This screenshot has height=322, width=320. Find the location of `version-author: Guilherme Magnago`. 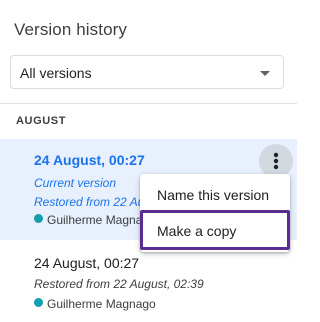

version-author: Guilherme Magnago is located at coordinates (95, 303).